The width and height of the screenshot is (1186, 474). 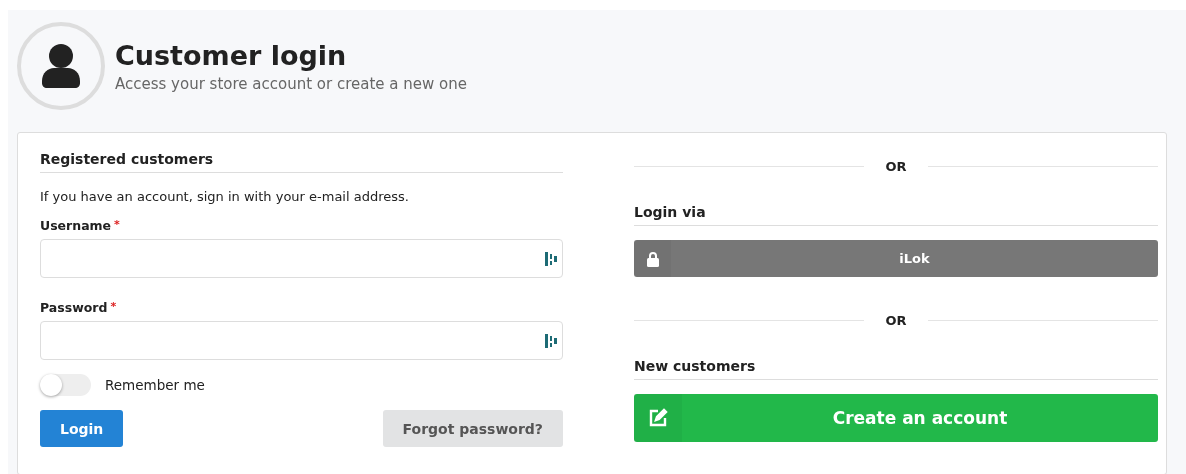 What do you see at coordinates (82, 428) in the screenshot?
I see `login-button: Login` at bounding box center [82, 428].